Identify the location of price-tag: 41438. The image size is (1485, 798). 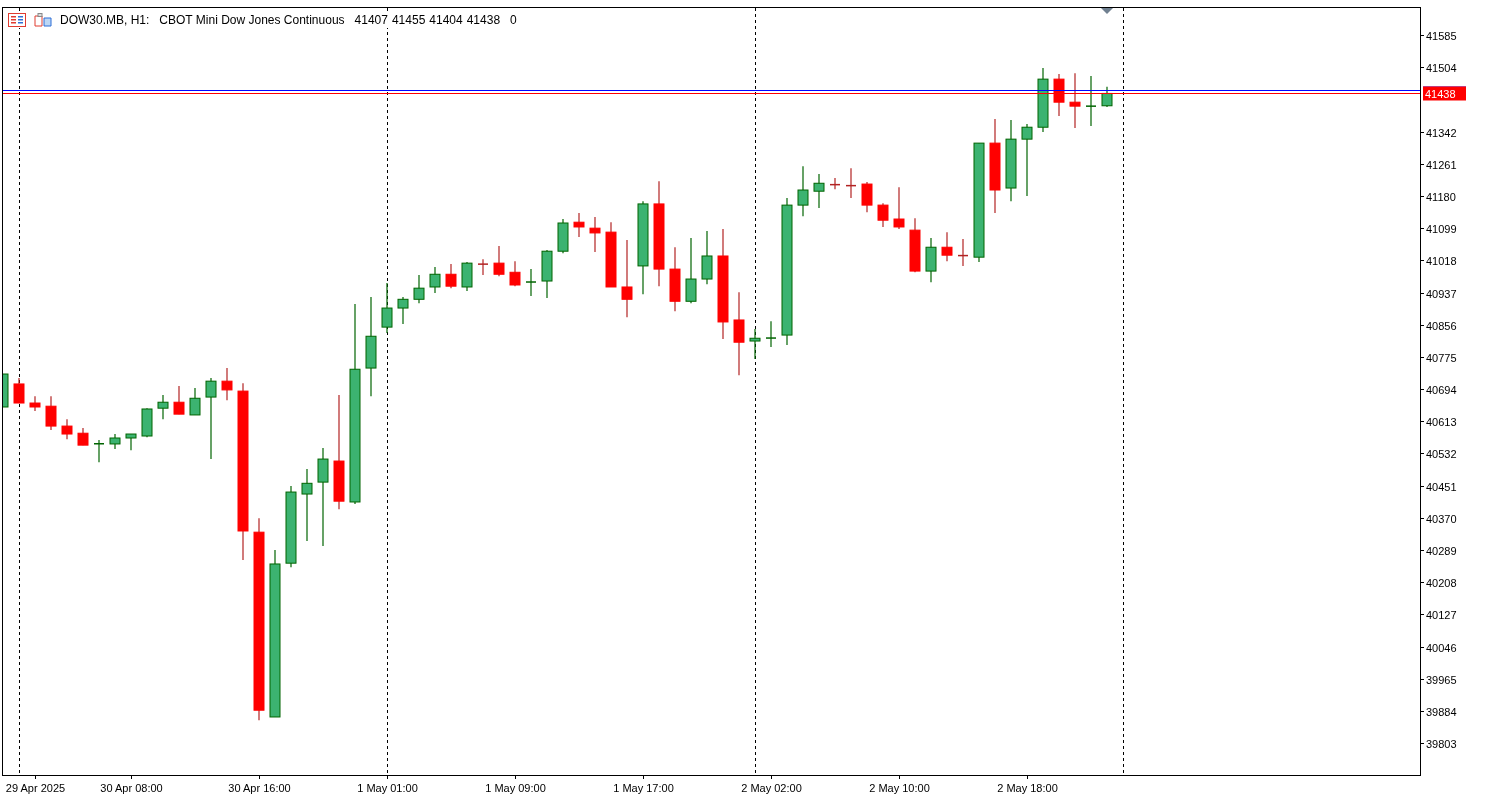
(1444, 93).